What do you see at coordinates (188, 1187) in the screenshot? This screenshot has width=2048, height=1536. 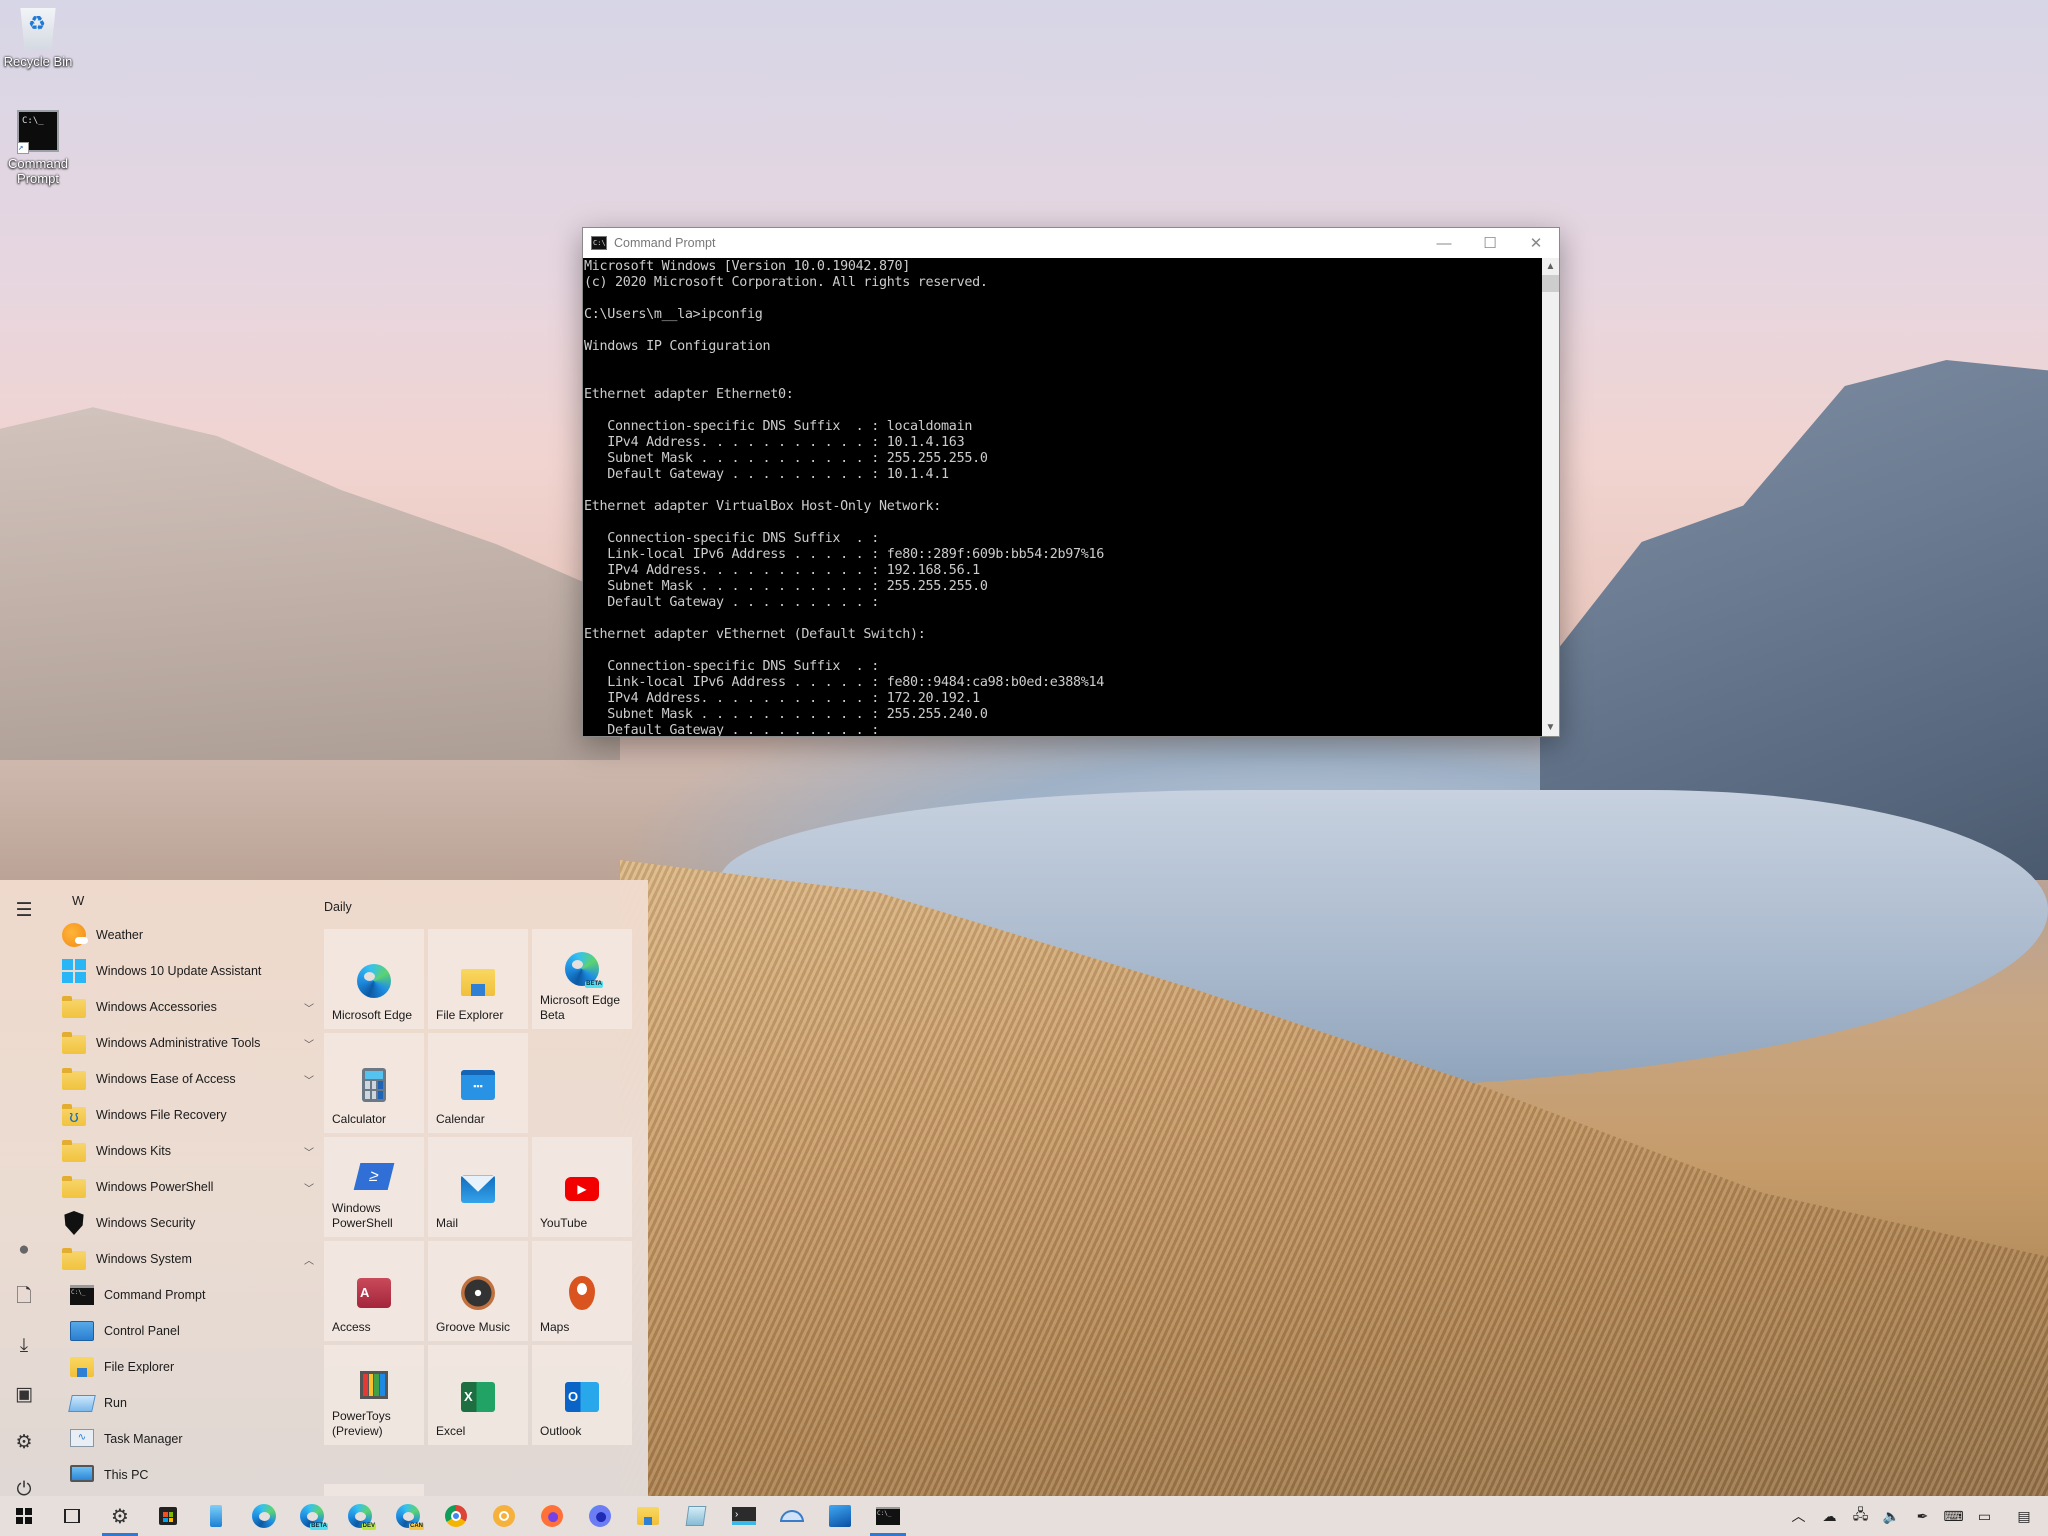 I see `app-list-item: Windows PowerShell ﹀` at bounding box center [188, 1187].